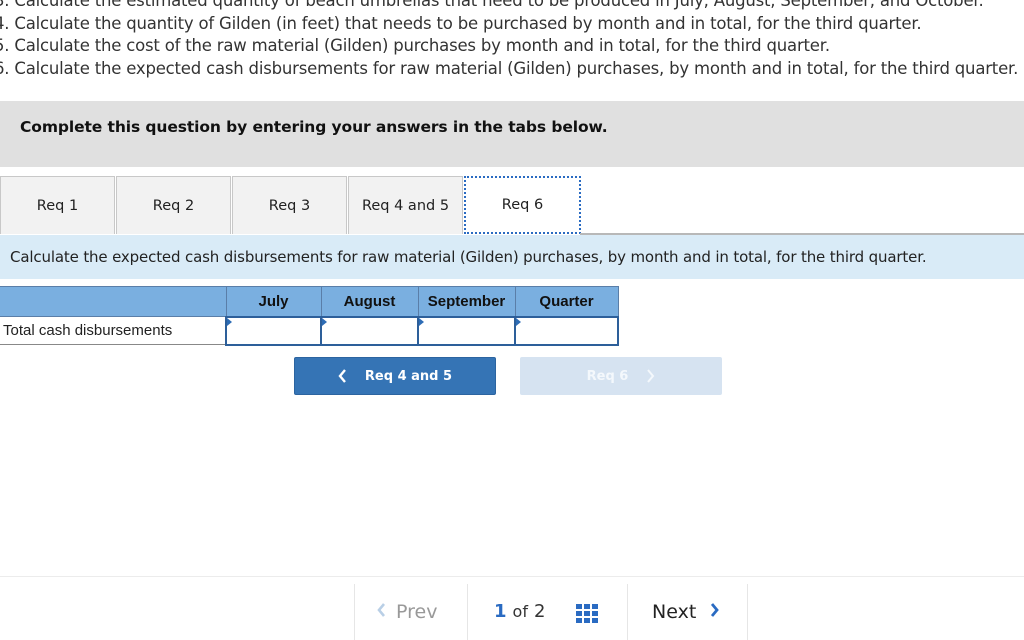  I want to click on cell-quarter, so click(566, 330).